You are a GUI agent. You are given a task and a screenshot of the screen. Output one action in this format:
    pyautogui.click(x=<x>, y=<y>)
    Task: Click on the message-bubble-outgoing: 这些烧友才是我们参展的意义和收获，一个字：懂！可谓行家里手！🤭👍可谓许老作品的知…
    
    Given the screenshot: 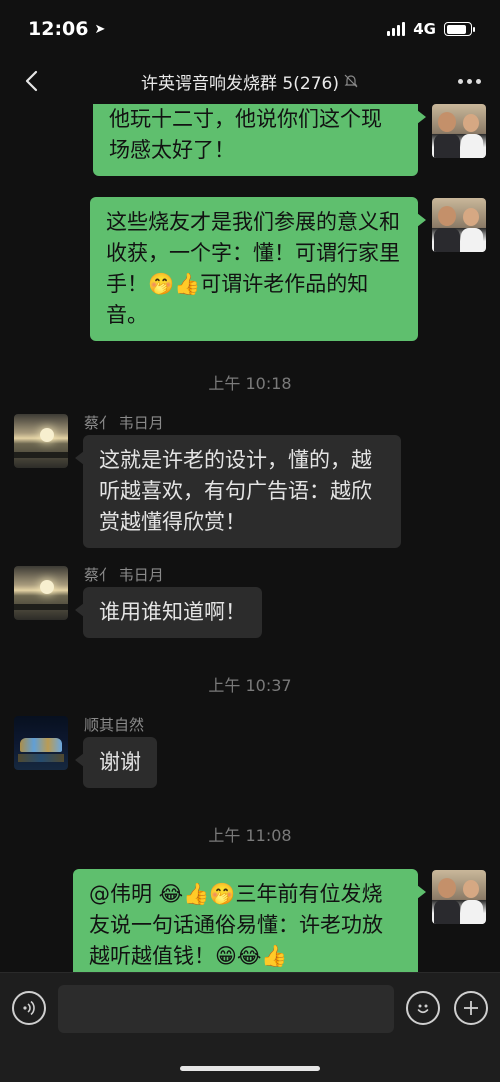 What is the action you would take?
    pyautogui.click(x=258, y=269)
    